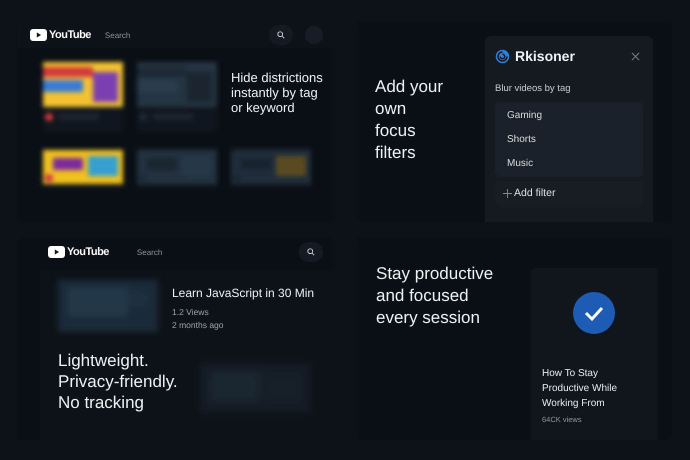  I want to click on caption: Hide districtions instantly by tag or keyword, so click(277, 93).